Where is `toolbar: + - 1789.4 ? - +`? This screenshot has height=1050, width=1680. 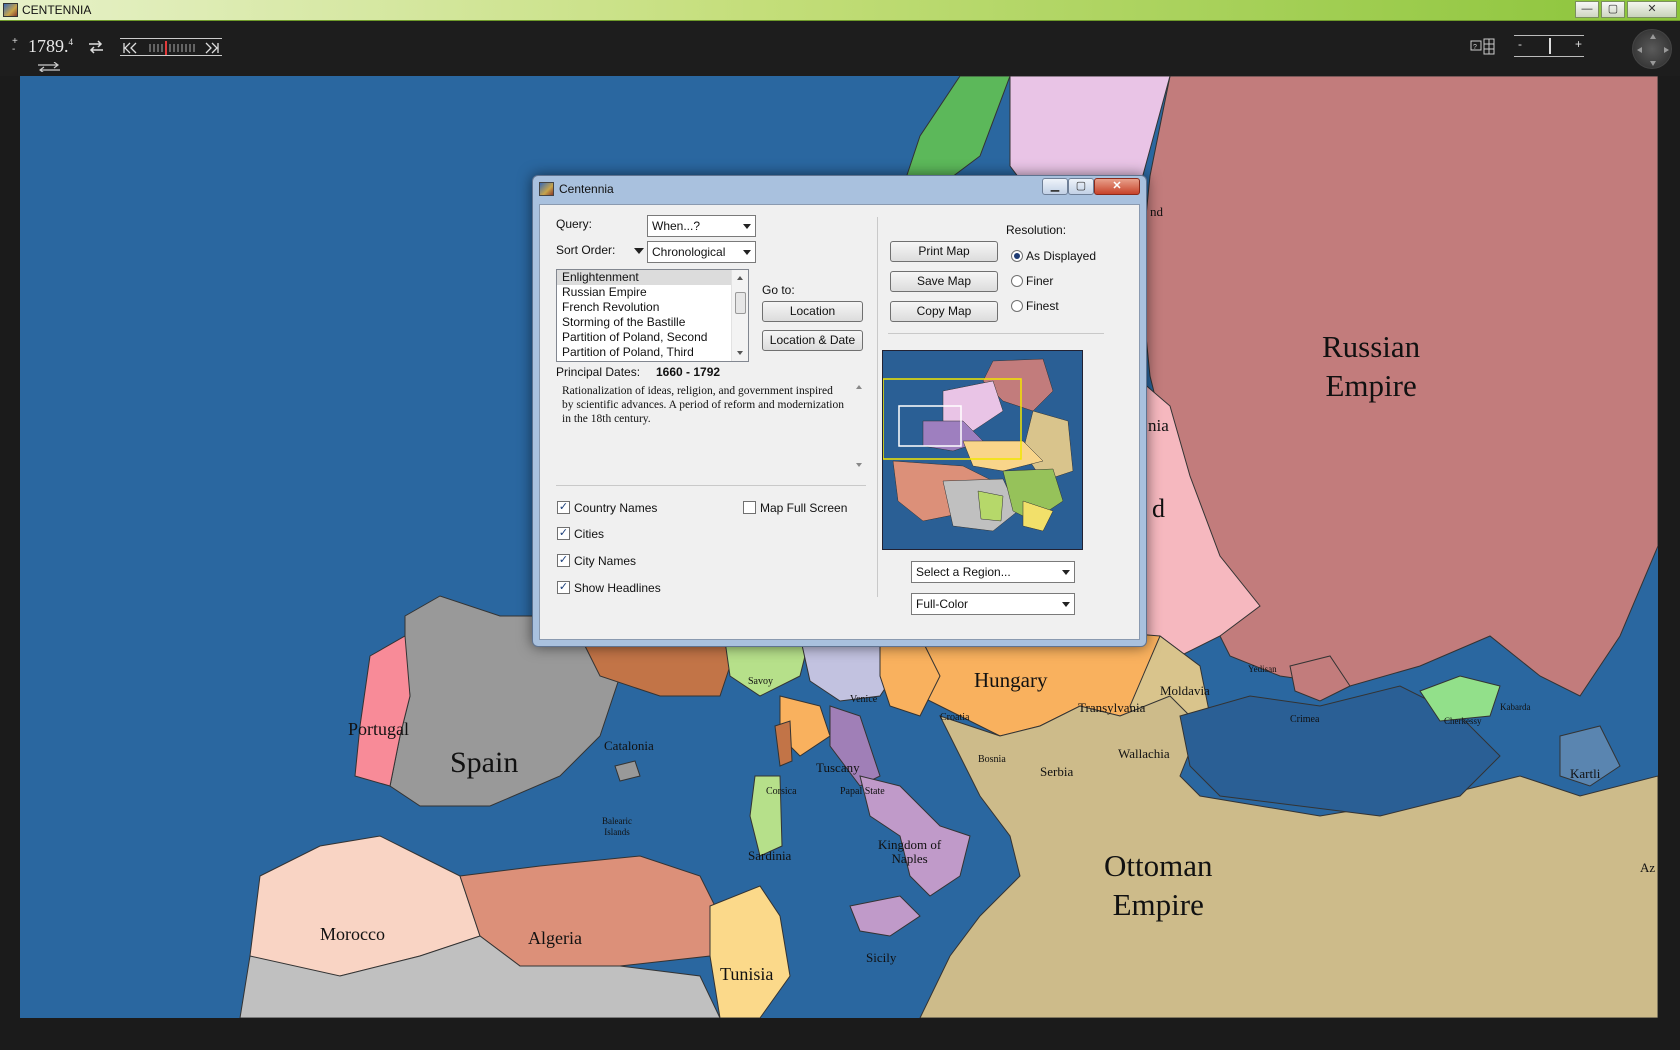 toolbar: + - 1789.4 ? - + is located at coordinates (840, 48).